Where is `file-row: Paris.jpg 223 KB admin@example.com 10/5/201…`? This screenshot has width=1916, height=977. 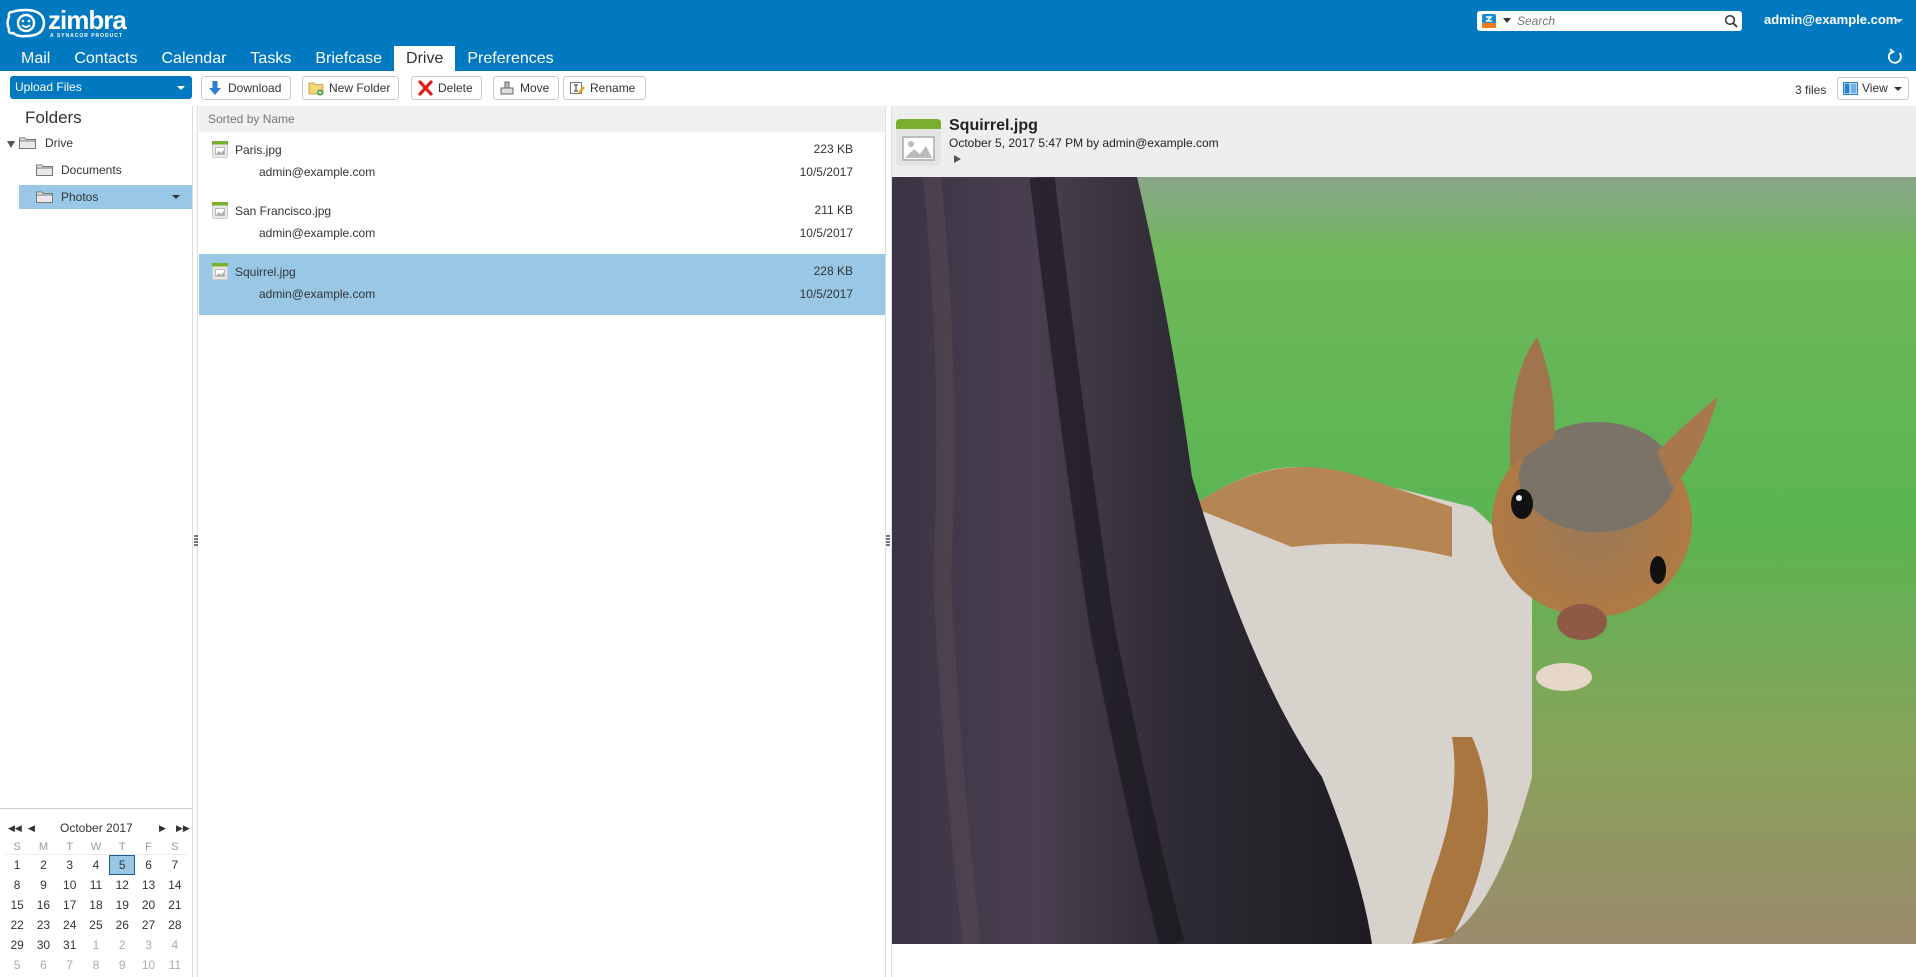 file-row: Paris.jpg 223 KB admin@example.com 10/5/201… is located at coordinates (542, 162).